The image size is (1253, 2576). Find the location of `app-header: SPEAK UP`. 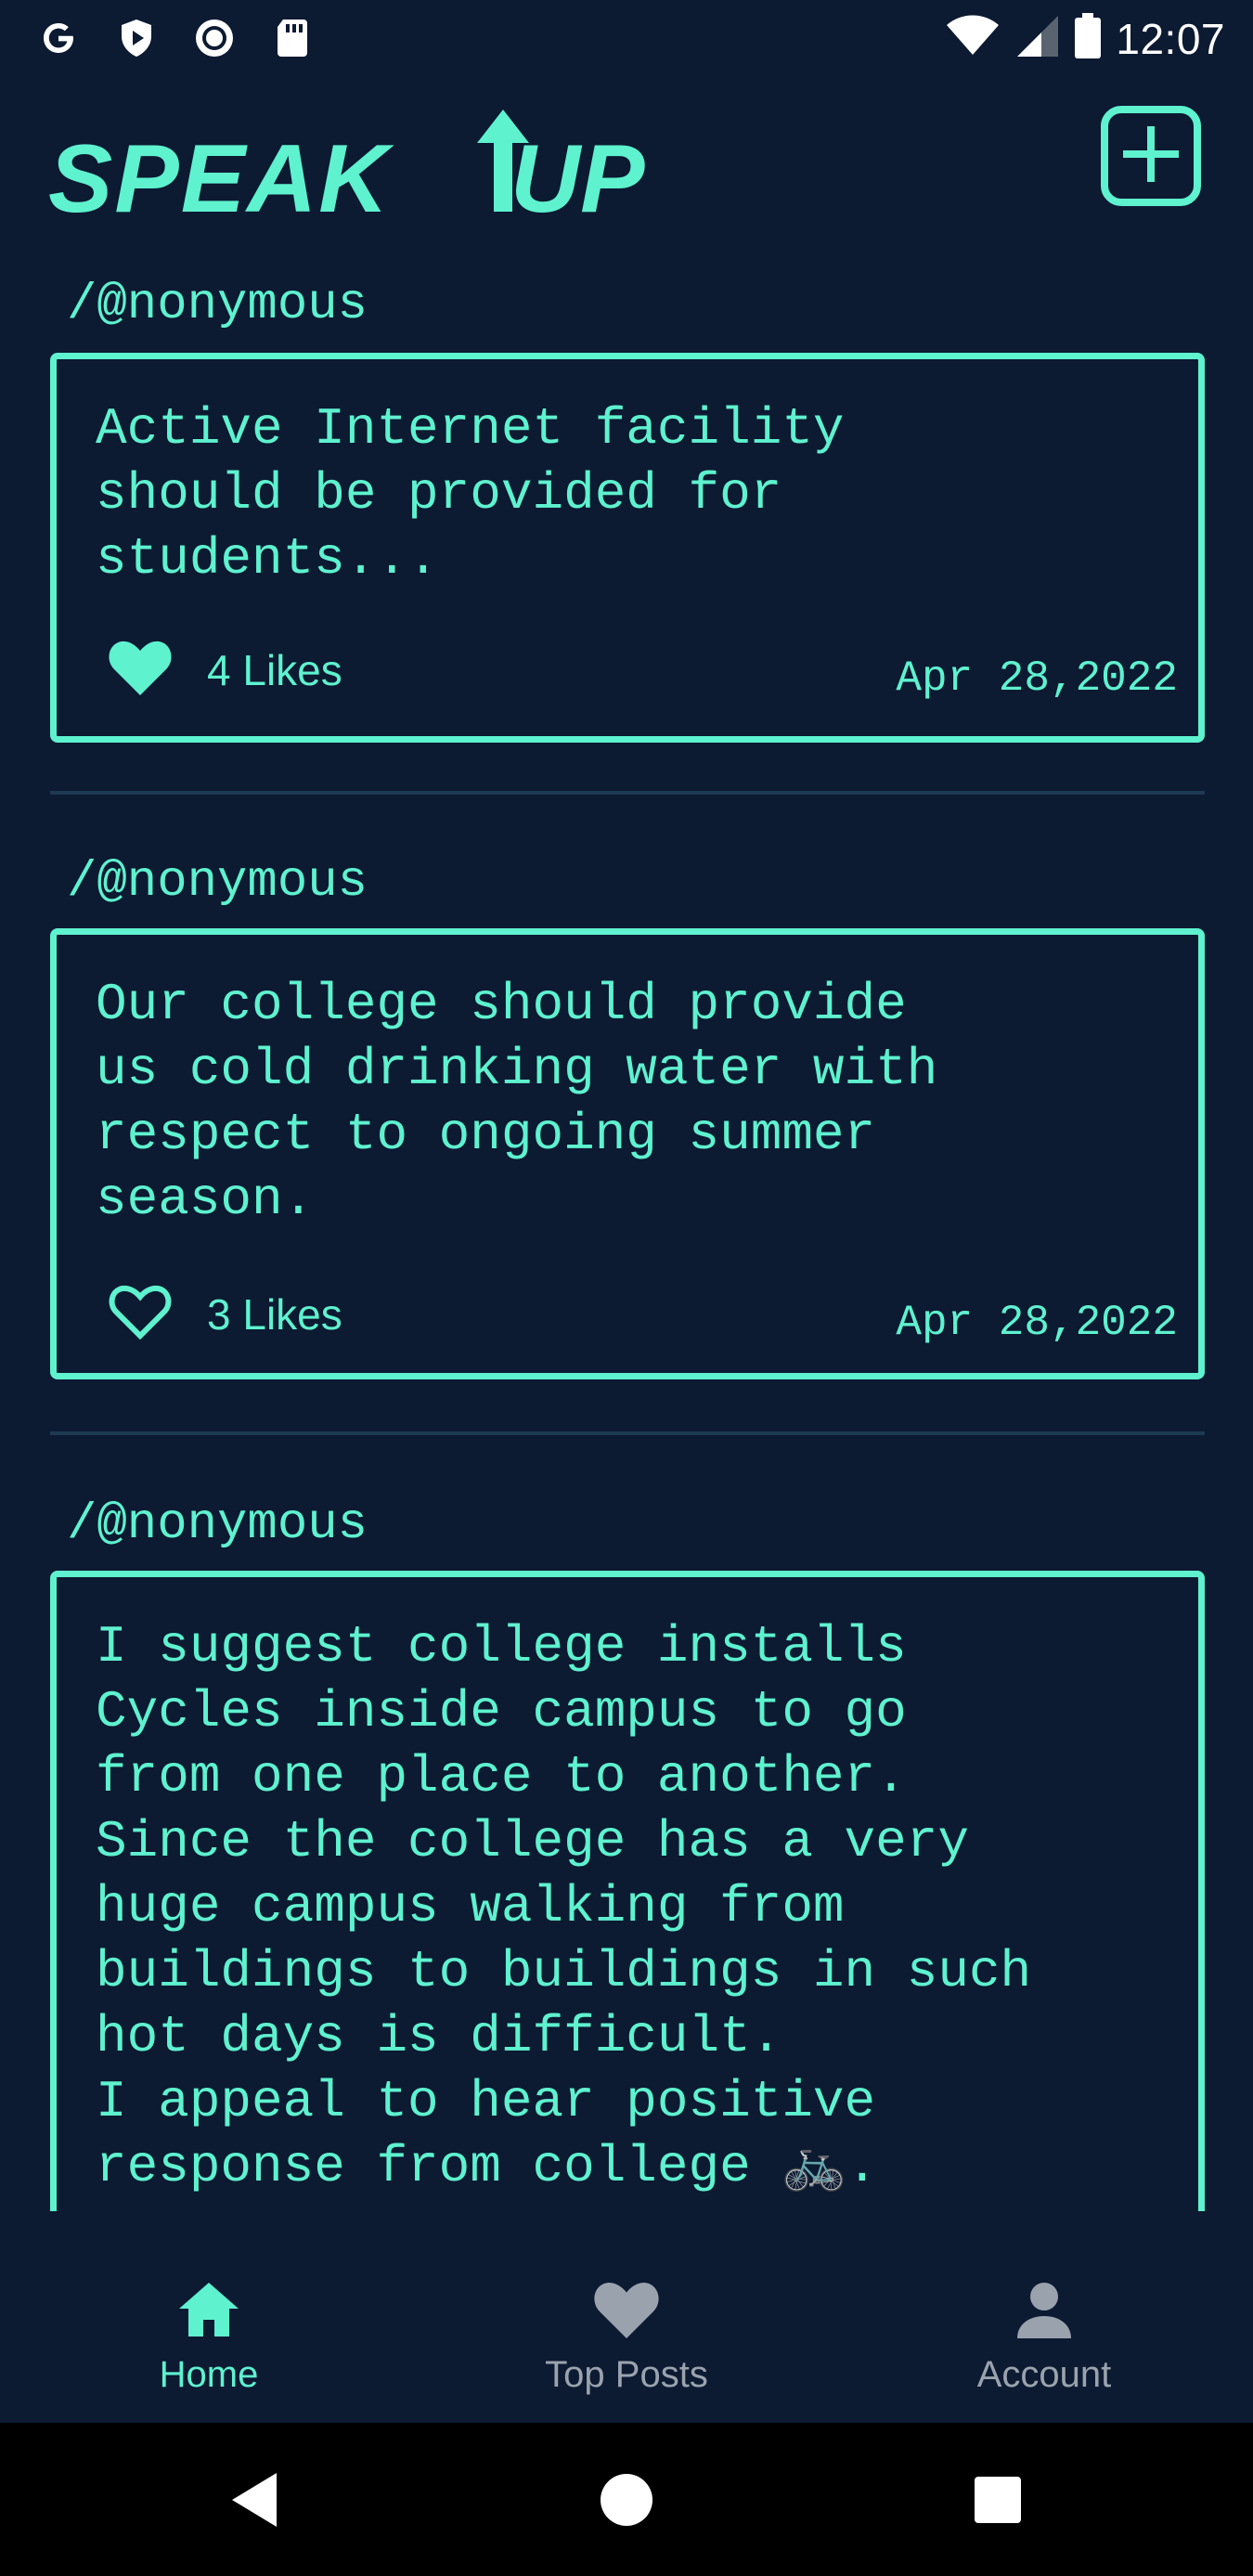

app-header: SPEAK UP is located at coordinates (626, 163).